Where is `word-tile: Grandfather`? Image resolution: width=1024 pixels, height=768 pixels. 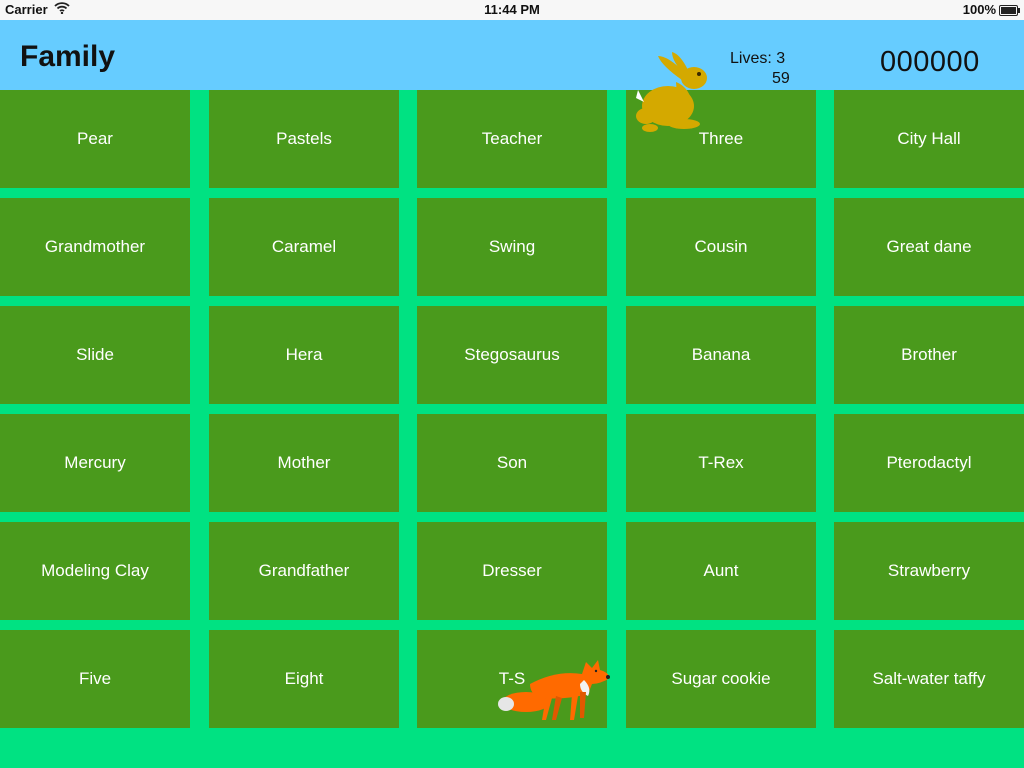
word-tile: Grandfather is located at coordinates (304, 571).